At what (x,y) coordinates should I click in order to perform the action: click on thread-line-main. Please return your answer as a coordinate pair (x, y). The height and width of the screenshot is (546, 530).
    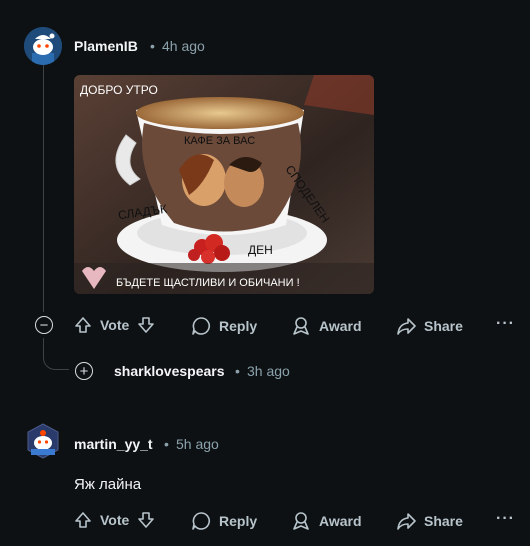
    Looking at the image, I should click on (43, 188).